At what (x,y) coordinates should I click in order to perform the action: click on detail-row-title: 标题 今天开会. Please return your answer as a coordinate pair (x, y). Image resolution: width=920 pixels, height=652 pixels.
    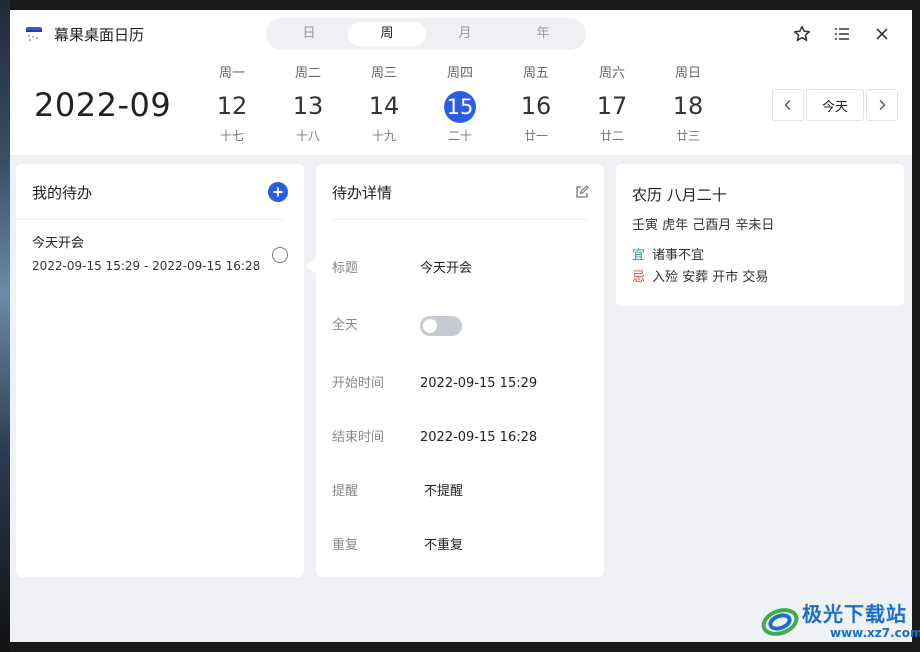
    Looking at the image, I should click on (460, 269).